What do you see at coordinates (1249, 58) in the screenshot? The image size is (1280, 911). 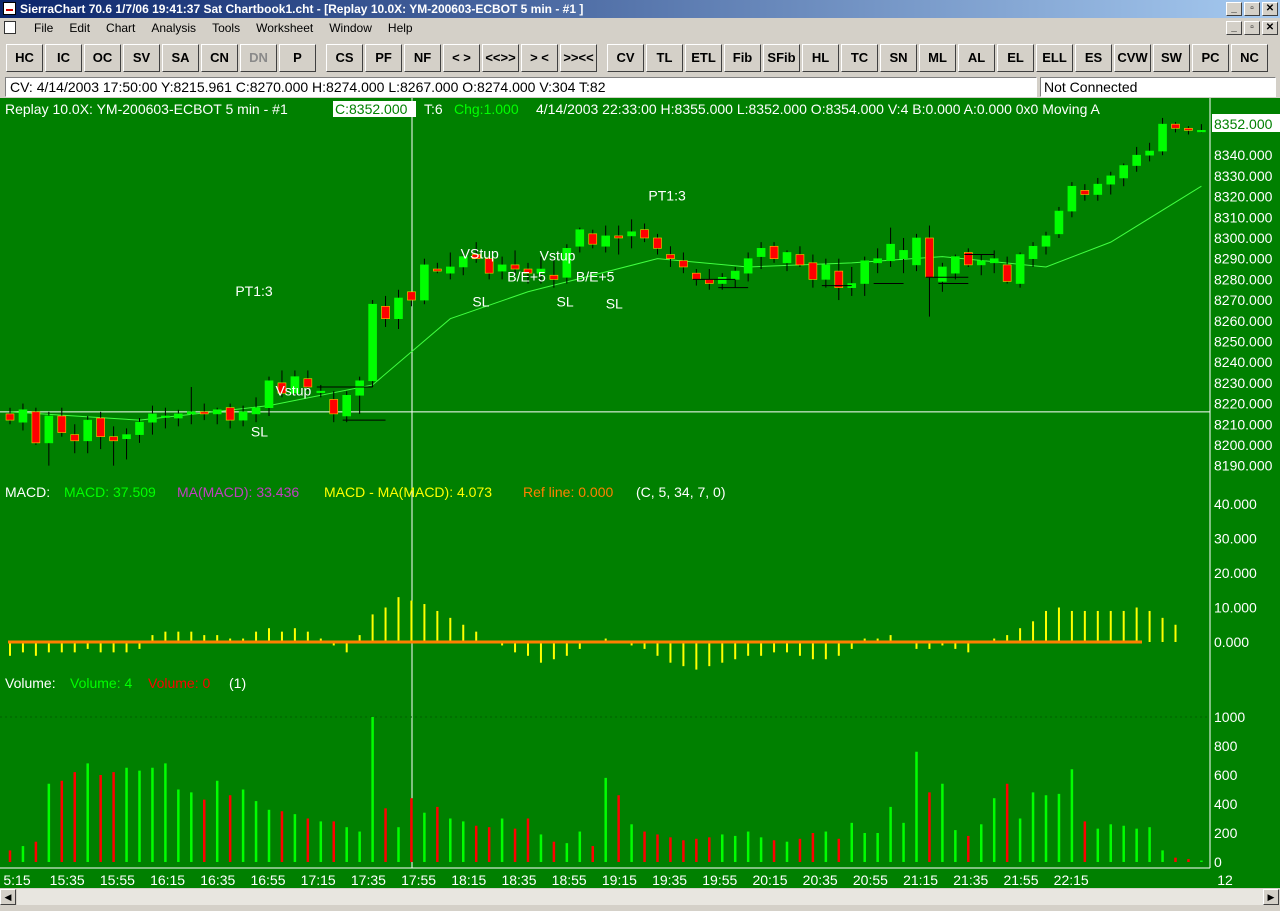 I see `toolbar-button-nc: NC` at bounding box center [1249, 58].